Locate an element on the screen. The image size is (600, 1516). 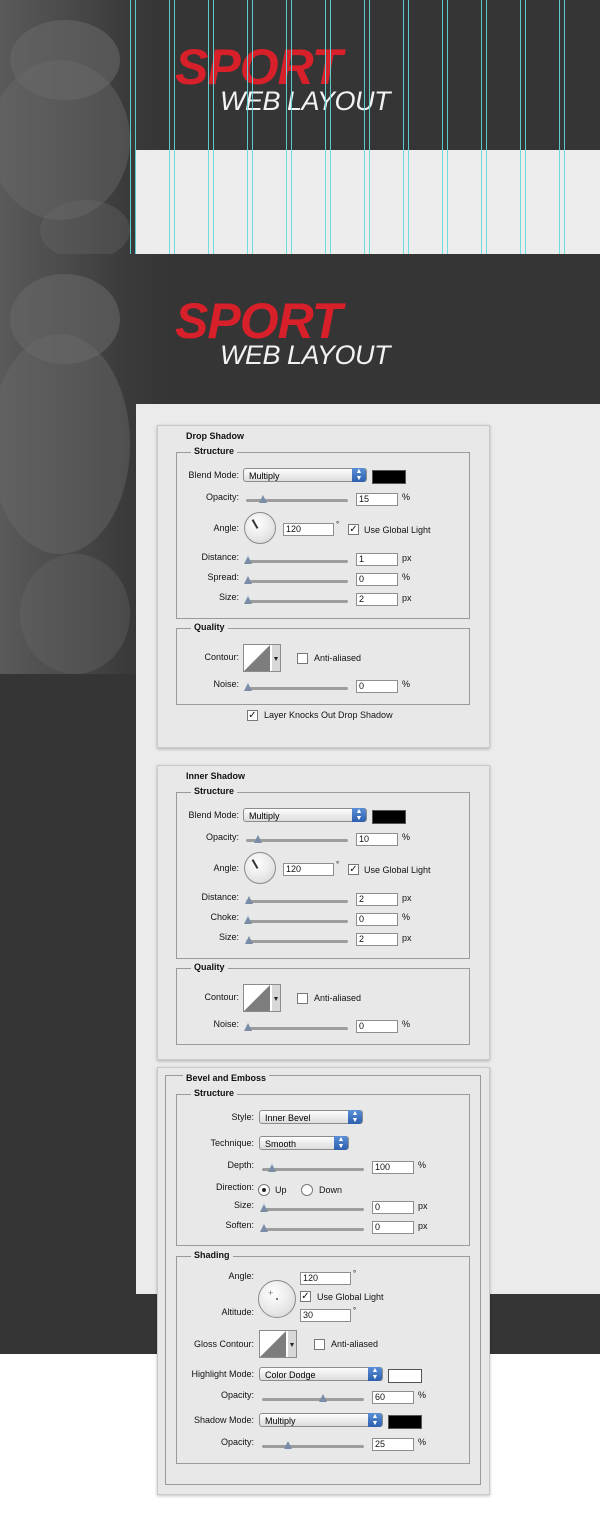
shadow-mode-select: Multiply ▲ ▼ is located at coordinates (321, 1420).